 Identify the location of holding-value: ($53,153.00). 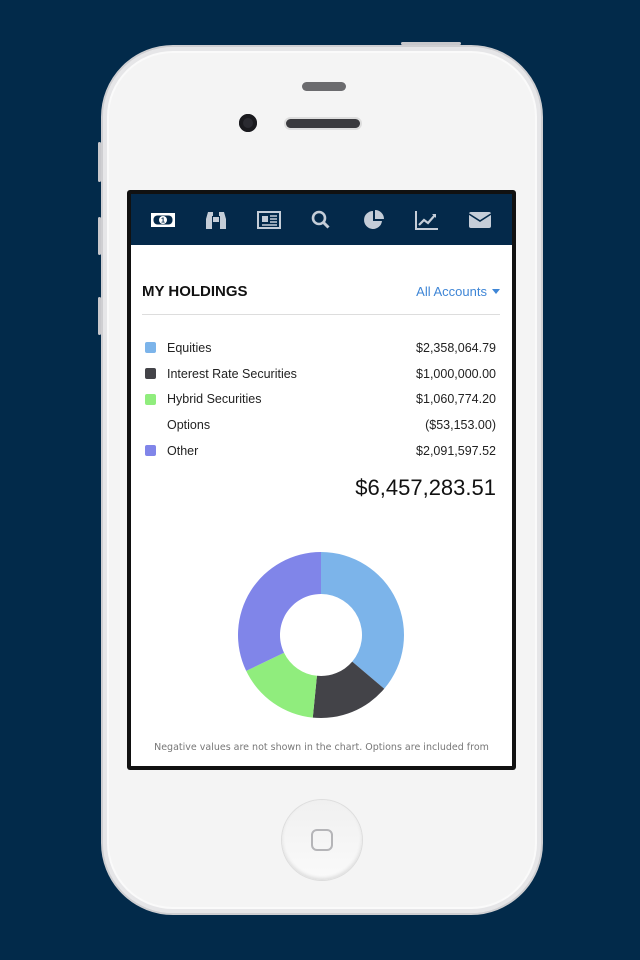
(460, 424).